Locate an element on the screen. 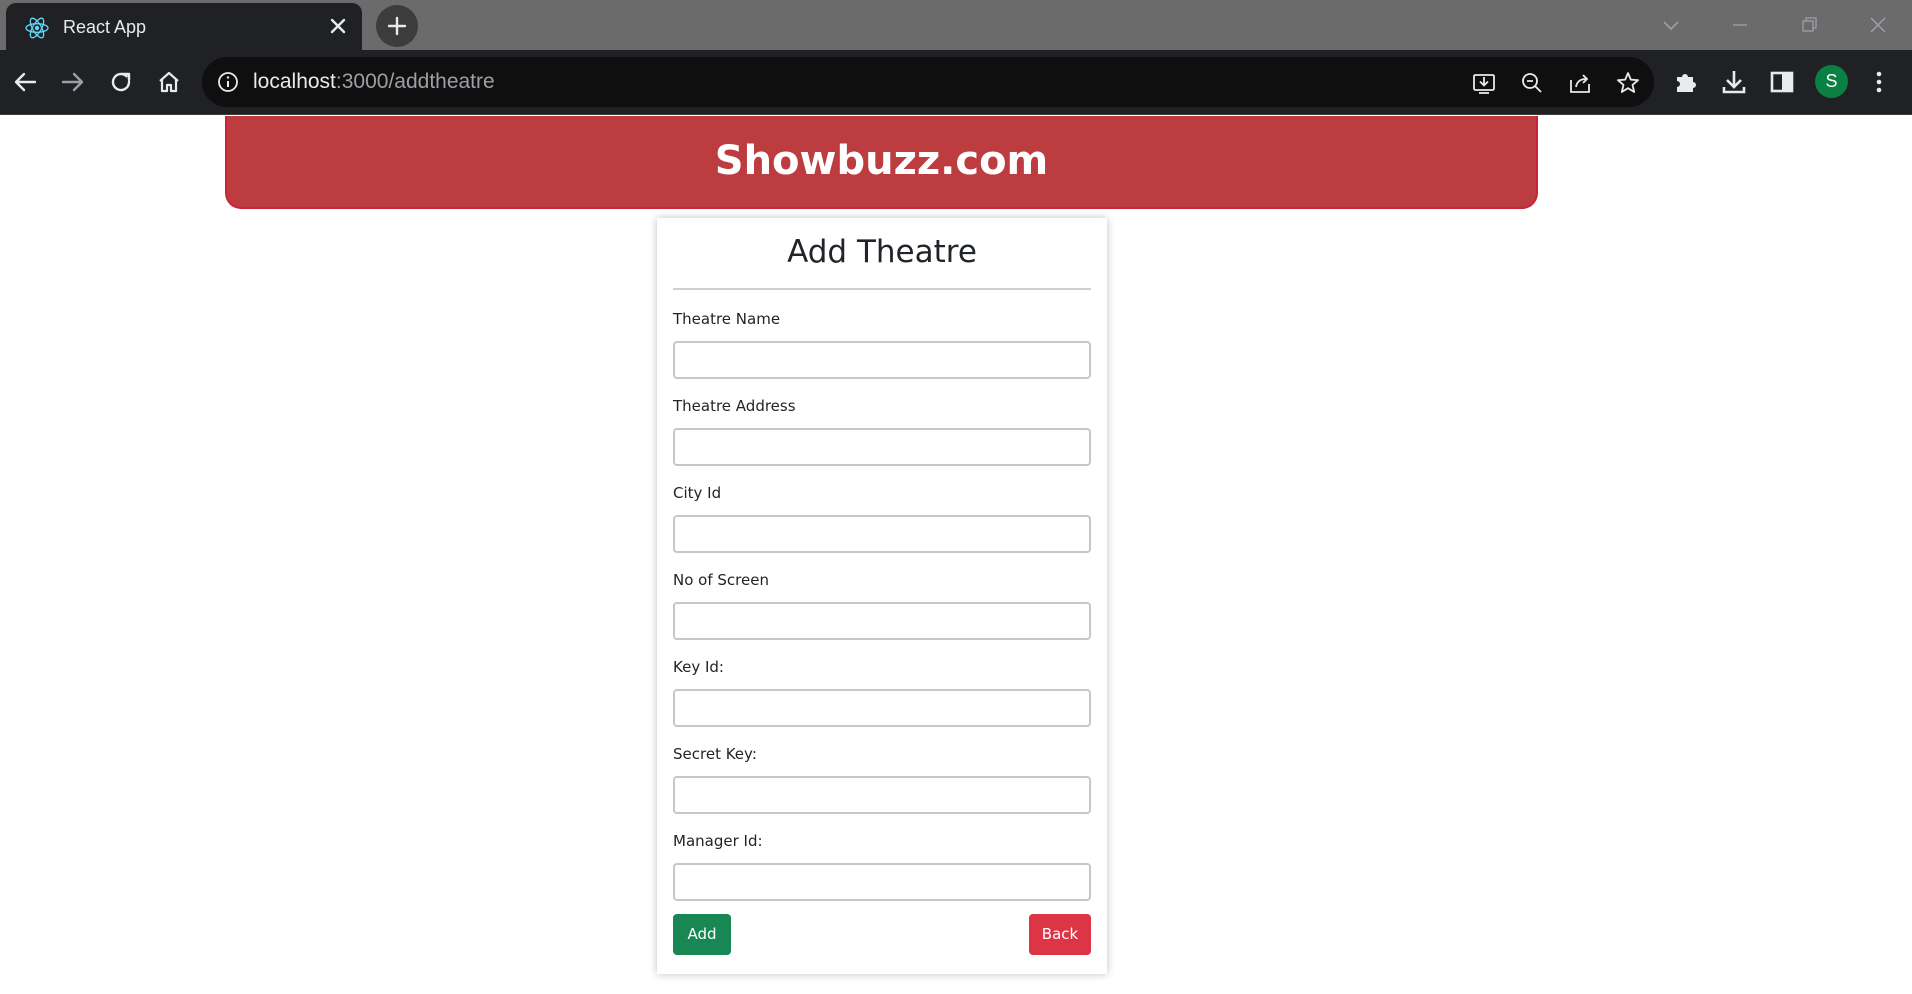 The width and height of the screenshot is (1912, 994). add-button: Add is located at coordinates (702, 934).